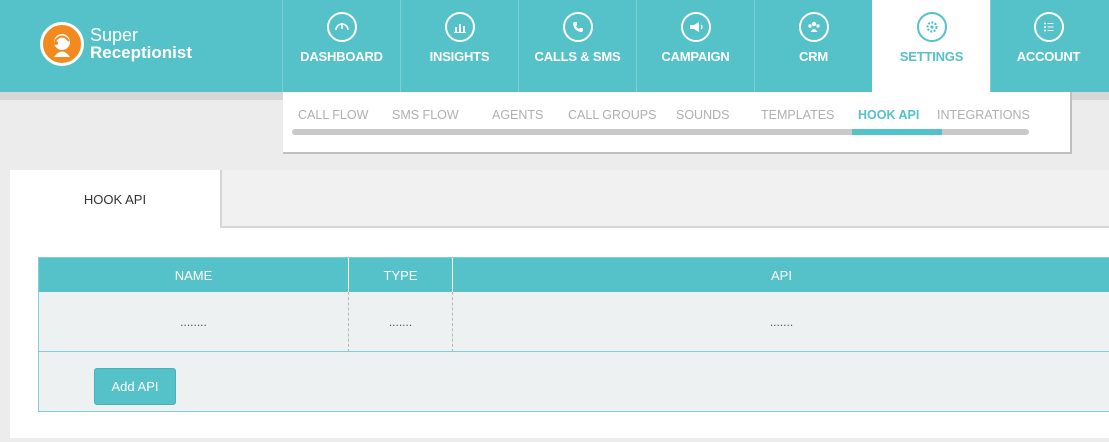 Image resolution: width=1109 pixels, height=442 pixels. I want to click on table-header: NAME TYPE API, so click(574, 275).